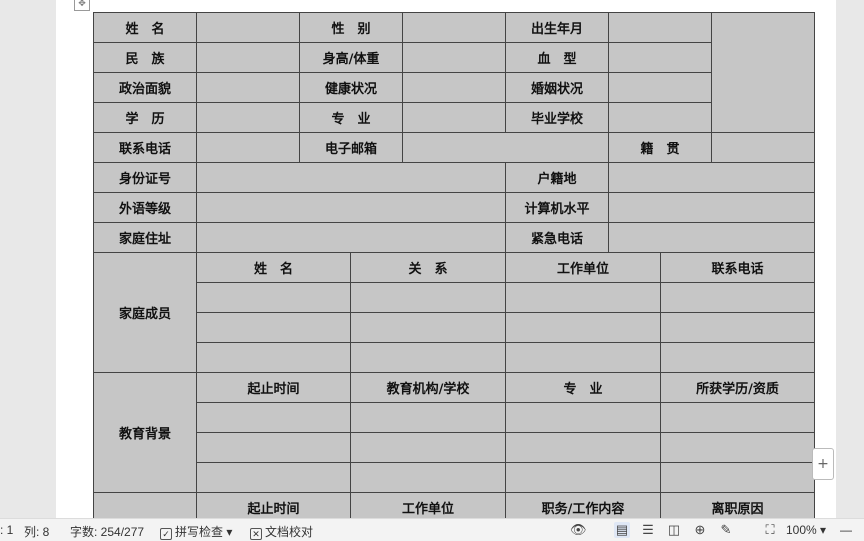  I want to click on zoom-out-button: —, so click(846, 530).